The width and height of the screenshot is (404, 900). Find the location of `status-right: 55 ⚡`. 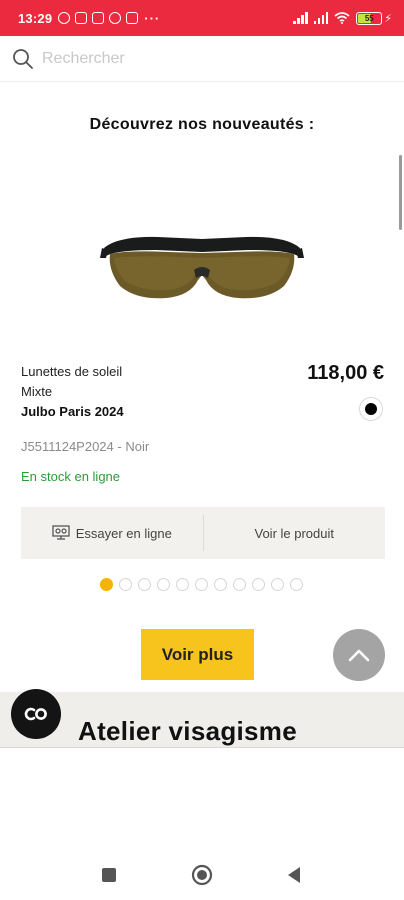

status-right: 55 ⚡ is located at coordinates (342, 18).